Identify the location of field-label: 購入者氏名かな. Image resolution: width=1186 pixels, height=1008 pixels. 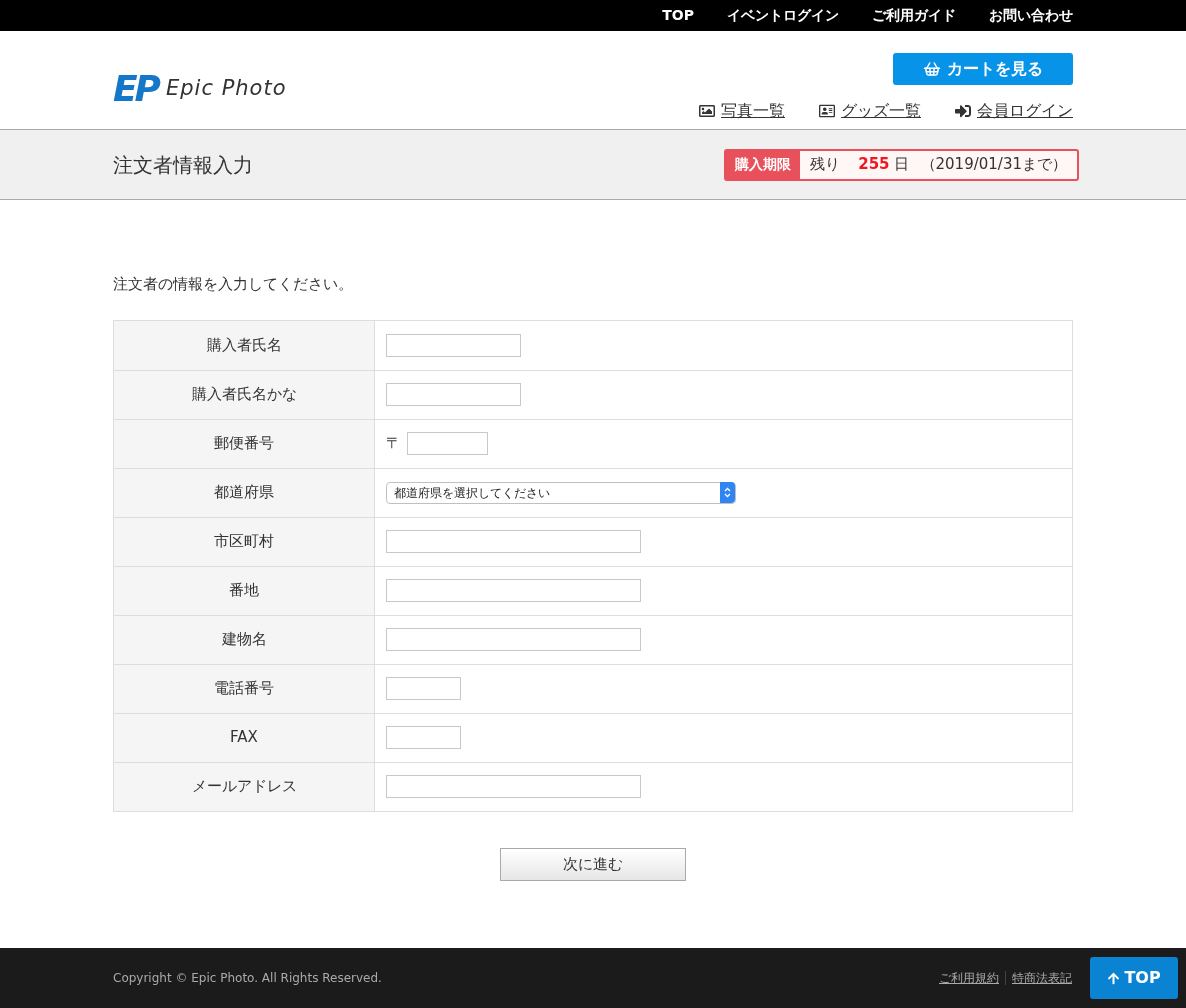
(244, 394).